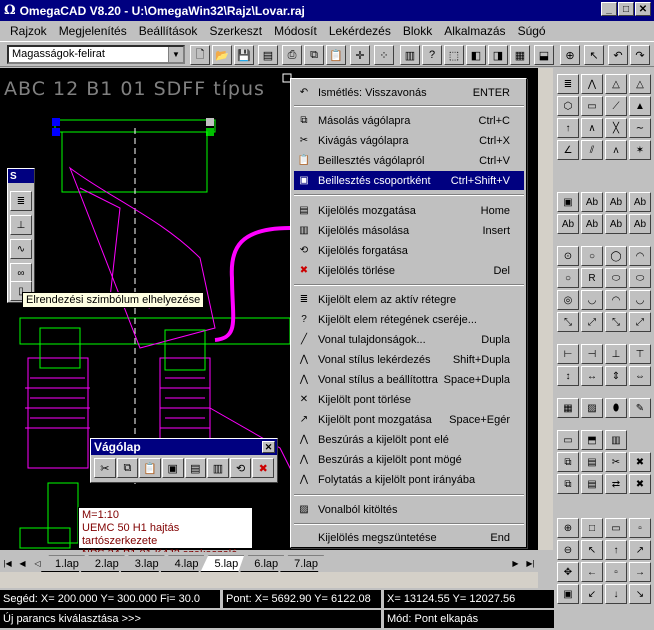 This screenshot has height=630, width=654. Describe the element at coordinates (616, 528) in the screenshot. I see `frame-2-icon: ▭` at that location.